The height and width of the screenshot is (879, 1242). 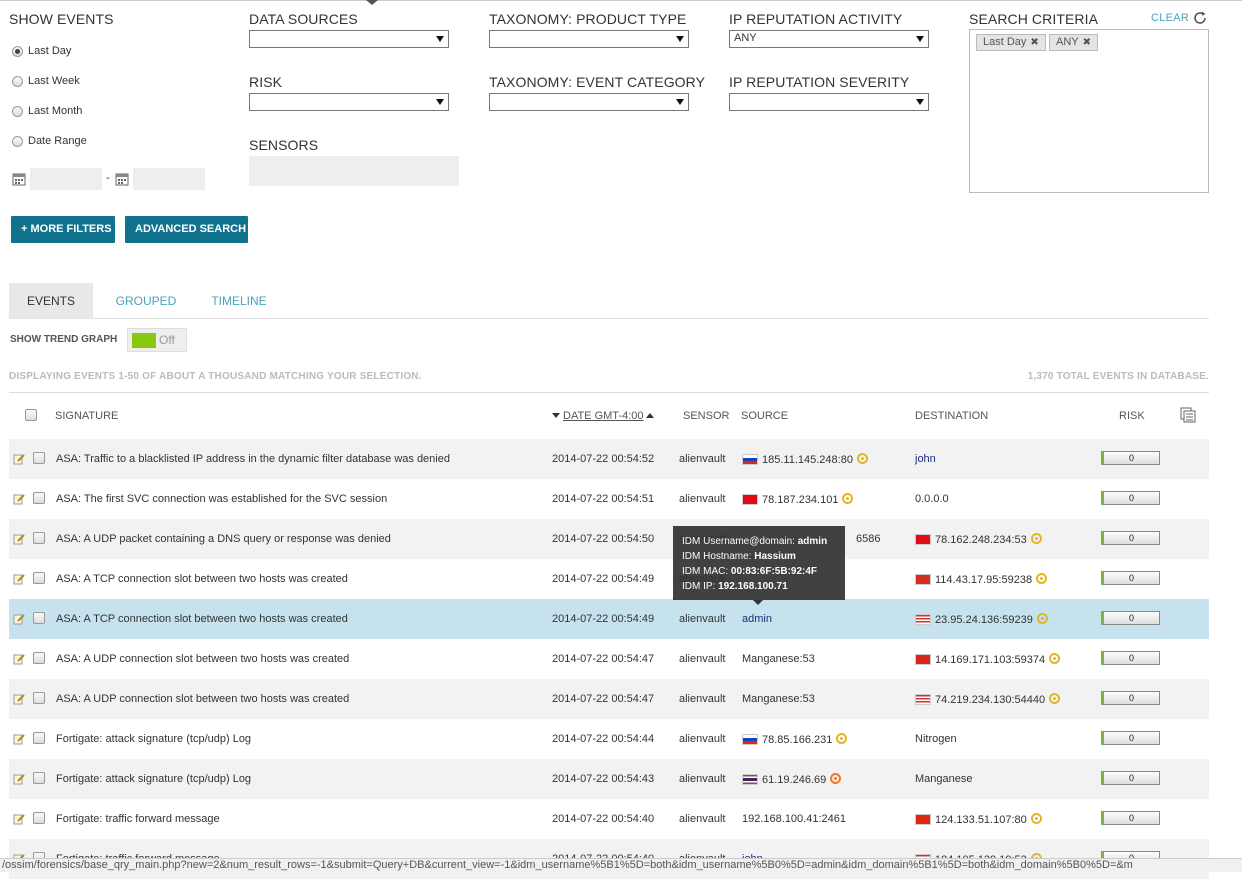 I want to click on destination-value: 0.0.0.0, so click(x=932, y=499).